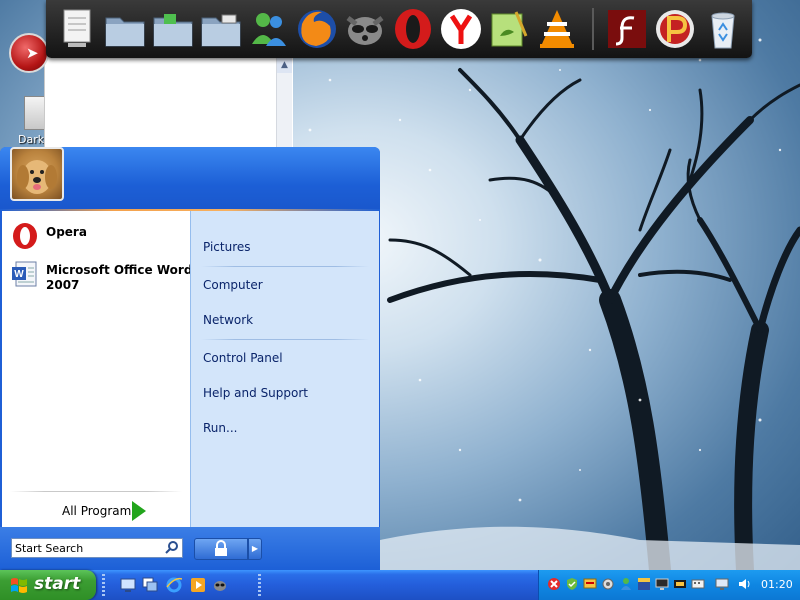 The image size is (800, 600). What do you see at coordinates (100, 511) in the screenshot?
I see `all-programs-label: All Programs` at bounding box center [100, 511].